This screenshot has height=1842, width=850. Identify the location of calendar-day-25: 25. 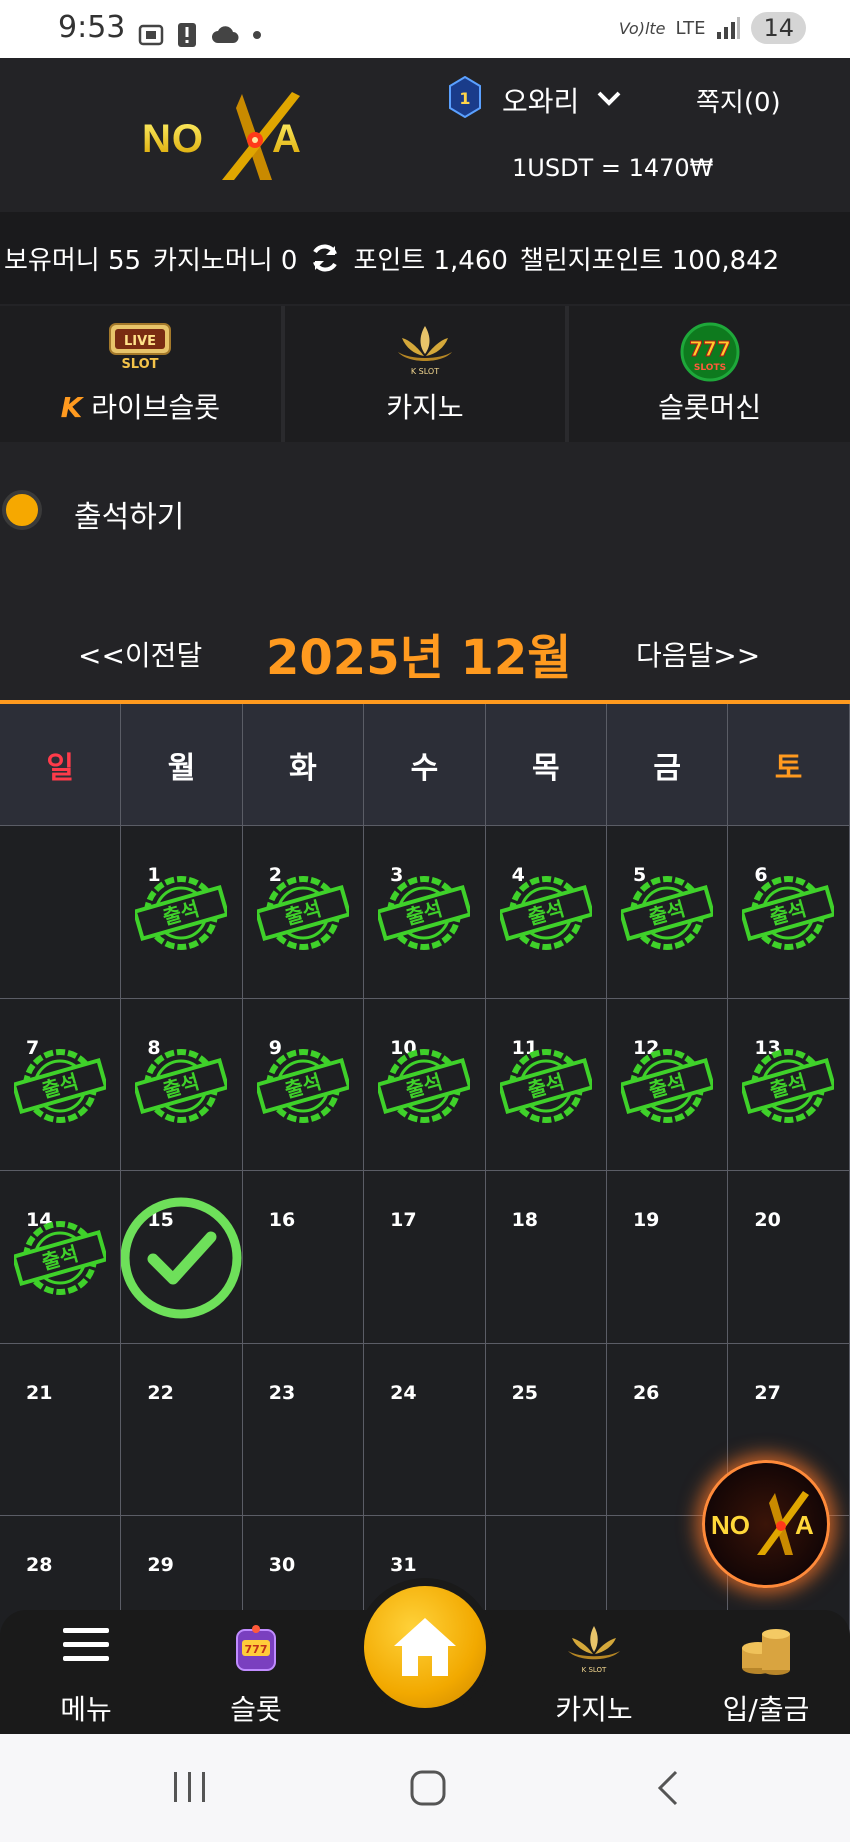
(546, 1429).